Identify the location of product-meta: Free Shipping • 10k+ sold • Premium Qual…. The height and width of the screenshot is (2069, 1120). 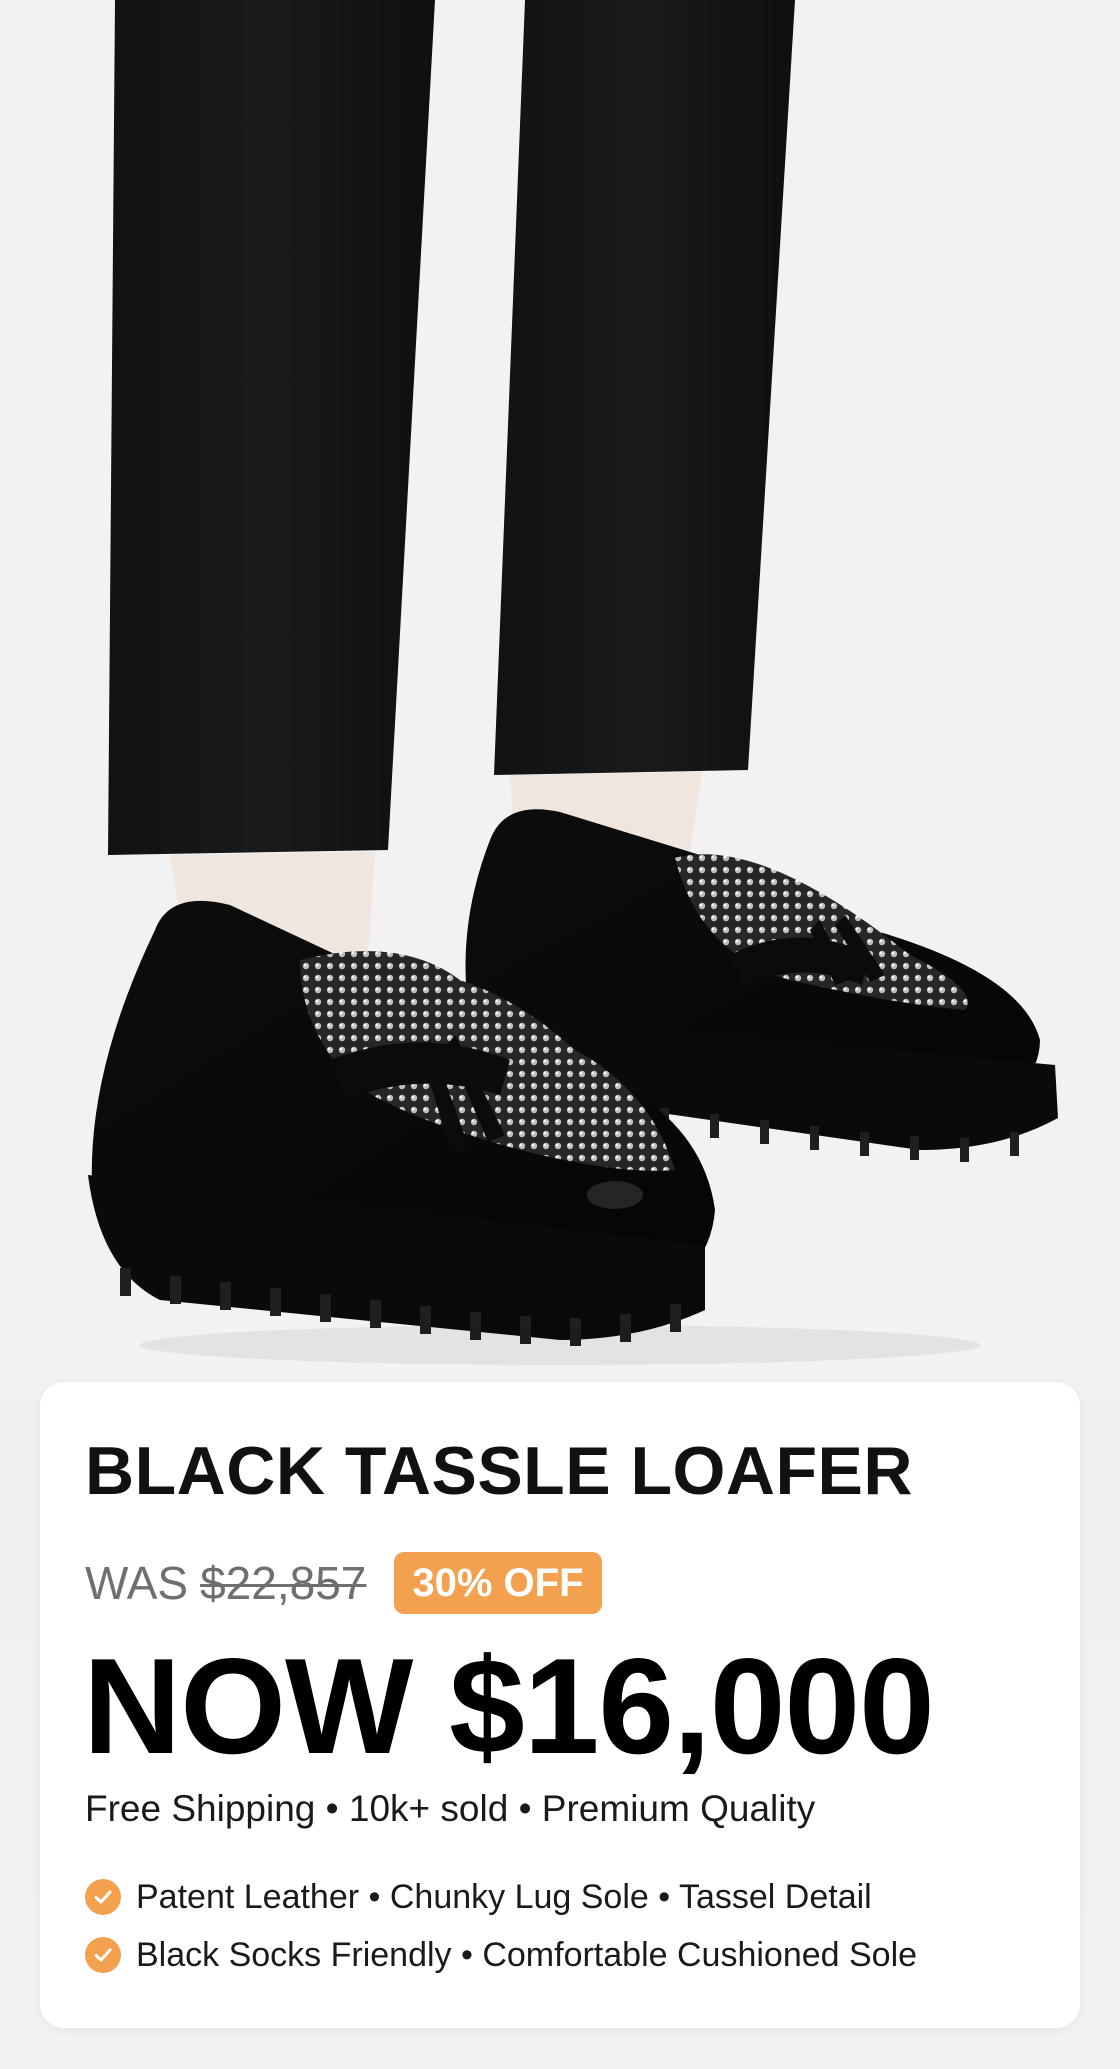
(450, 1808).